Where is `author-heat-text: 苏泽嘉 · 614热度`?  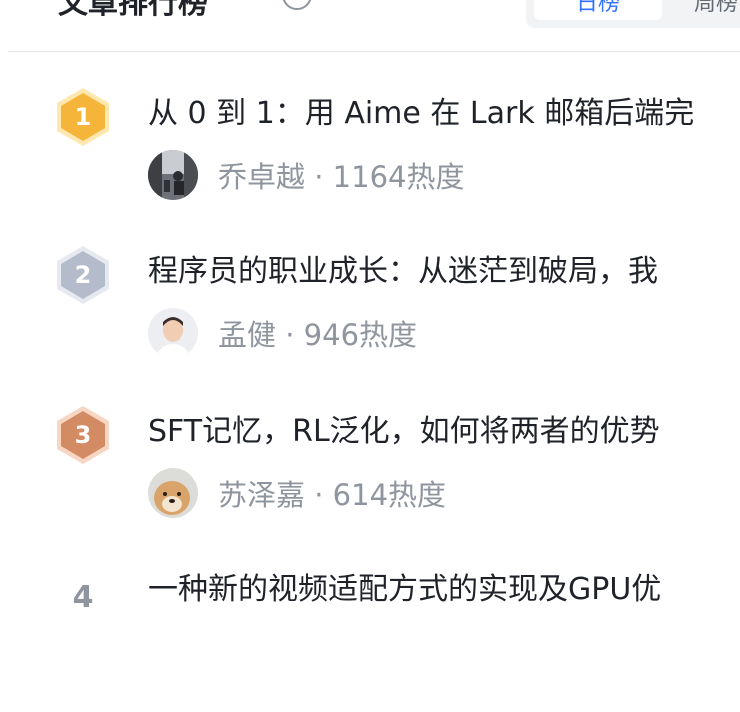
author-heat-text: 苏泽嘉 · 614热度 is located at coordinates (332, 495).